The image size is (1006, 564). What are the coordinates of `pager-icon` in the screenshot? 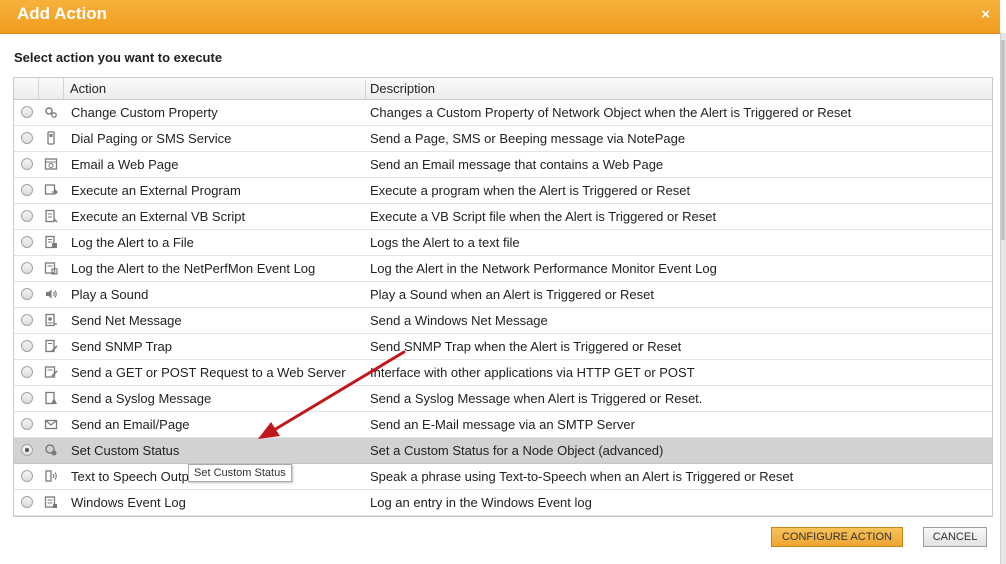 It's located at (51, 138).